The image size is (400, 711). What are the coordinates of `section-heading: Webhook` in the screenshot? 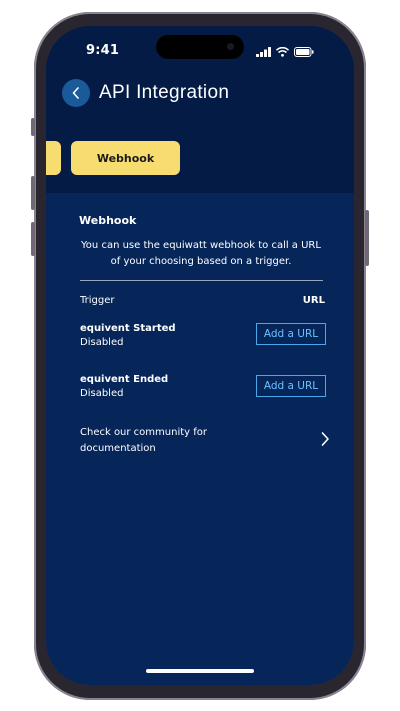 It's located at (108, 220).